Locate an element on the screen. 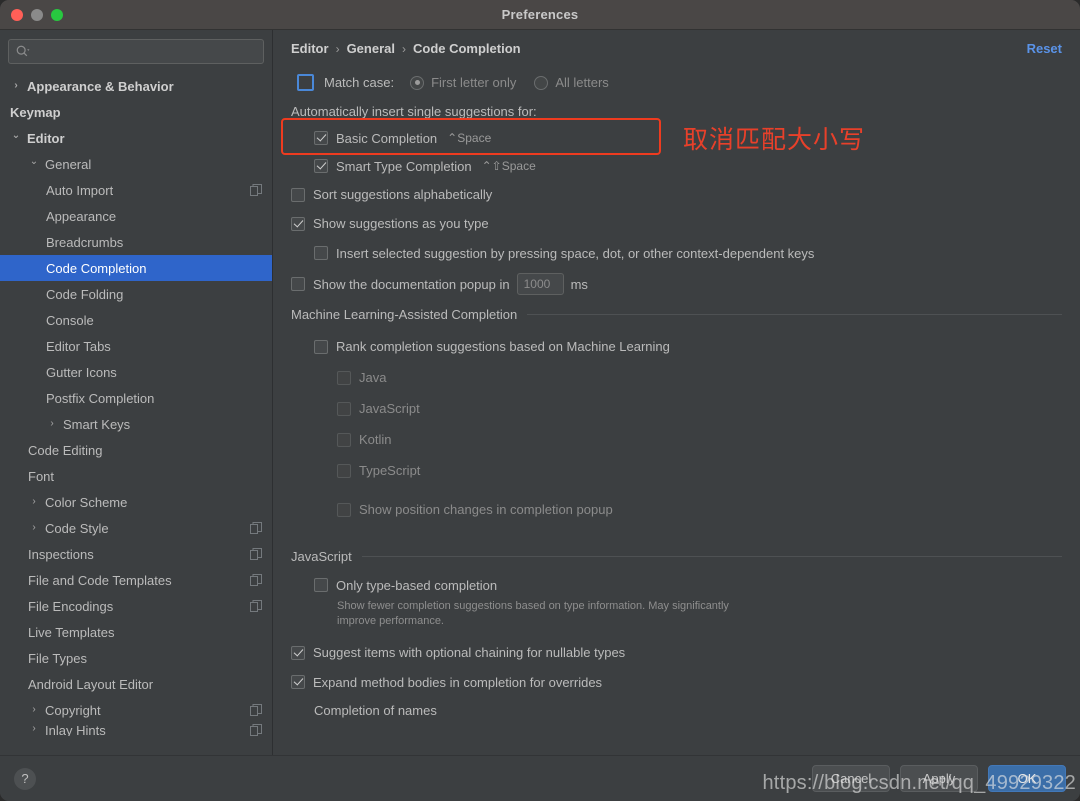 The height and width of the screenshot is (801, 1080). cancel-button: Cancel is located at coordinates (851, 778).